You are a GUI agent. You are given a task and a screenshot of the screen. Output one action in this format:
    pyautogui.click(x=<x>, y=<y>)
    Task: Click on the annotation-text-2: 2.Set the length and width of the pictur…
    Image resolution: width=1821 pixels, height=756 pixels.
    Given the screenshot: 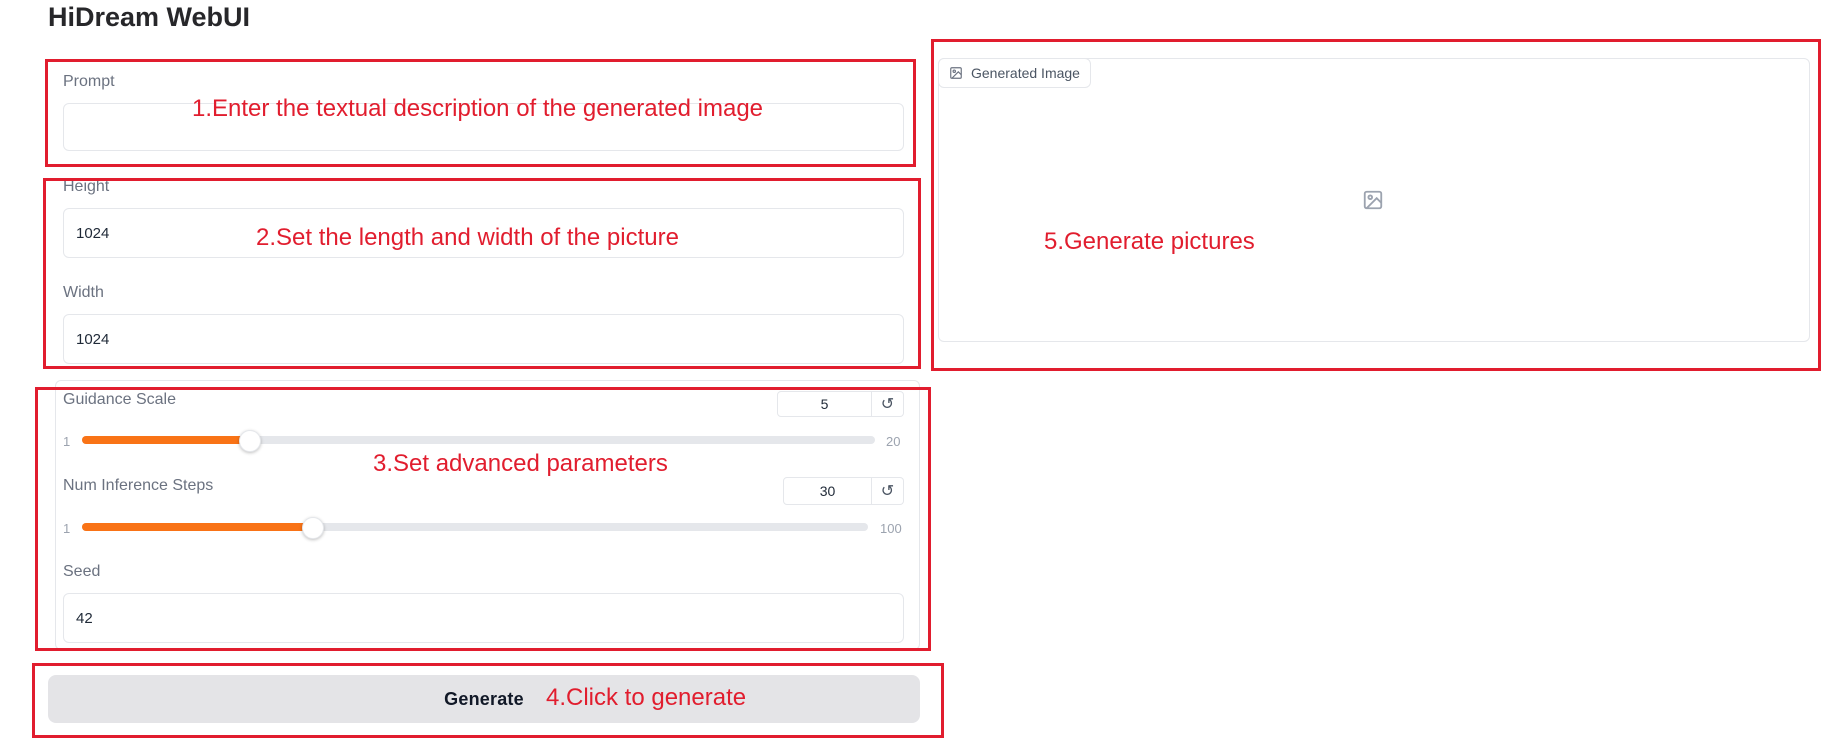 What is the action you would take?
    pyautogui.click(x=467, y=237)
    